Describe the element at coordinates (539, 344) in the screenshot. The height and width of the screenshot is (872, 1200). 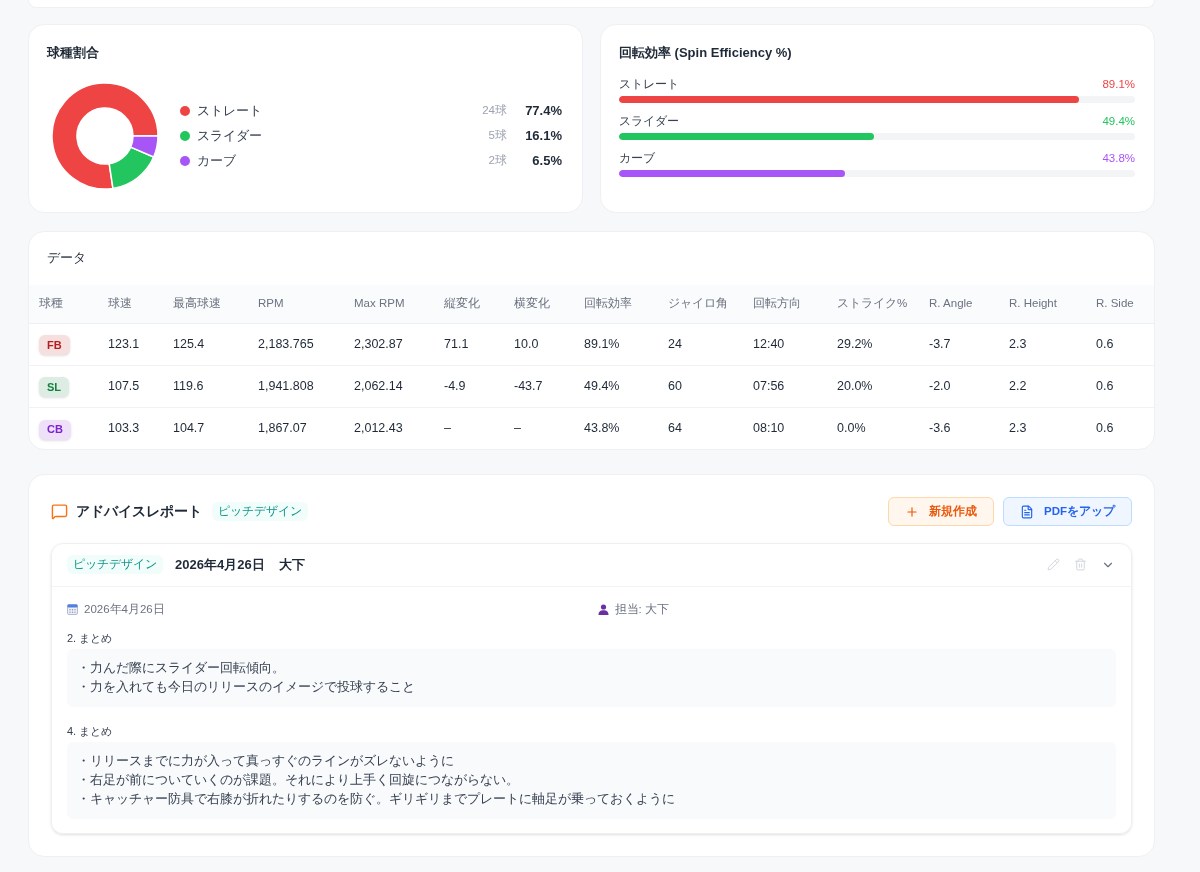
I see `table-cell: 10.0` at that location.